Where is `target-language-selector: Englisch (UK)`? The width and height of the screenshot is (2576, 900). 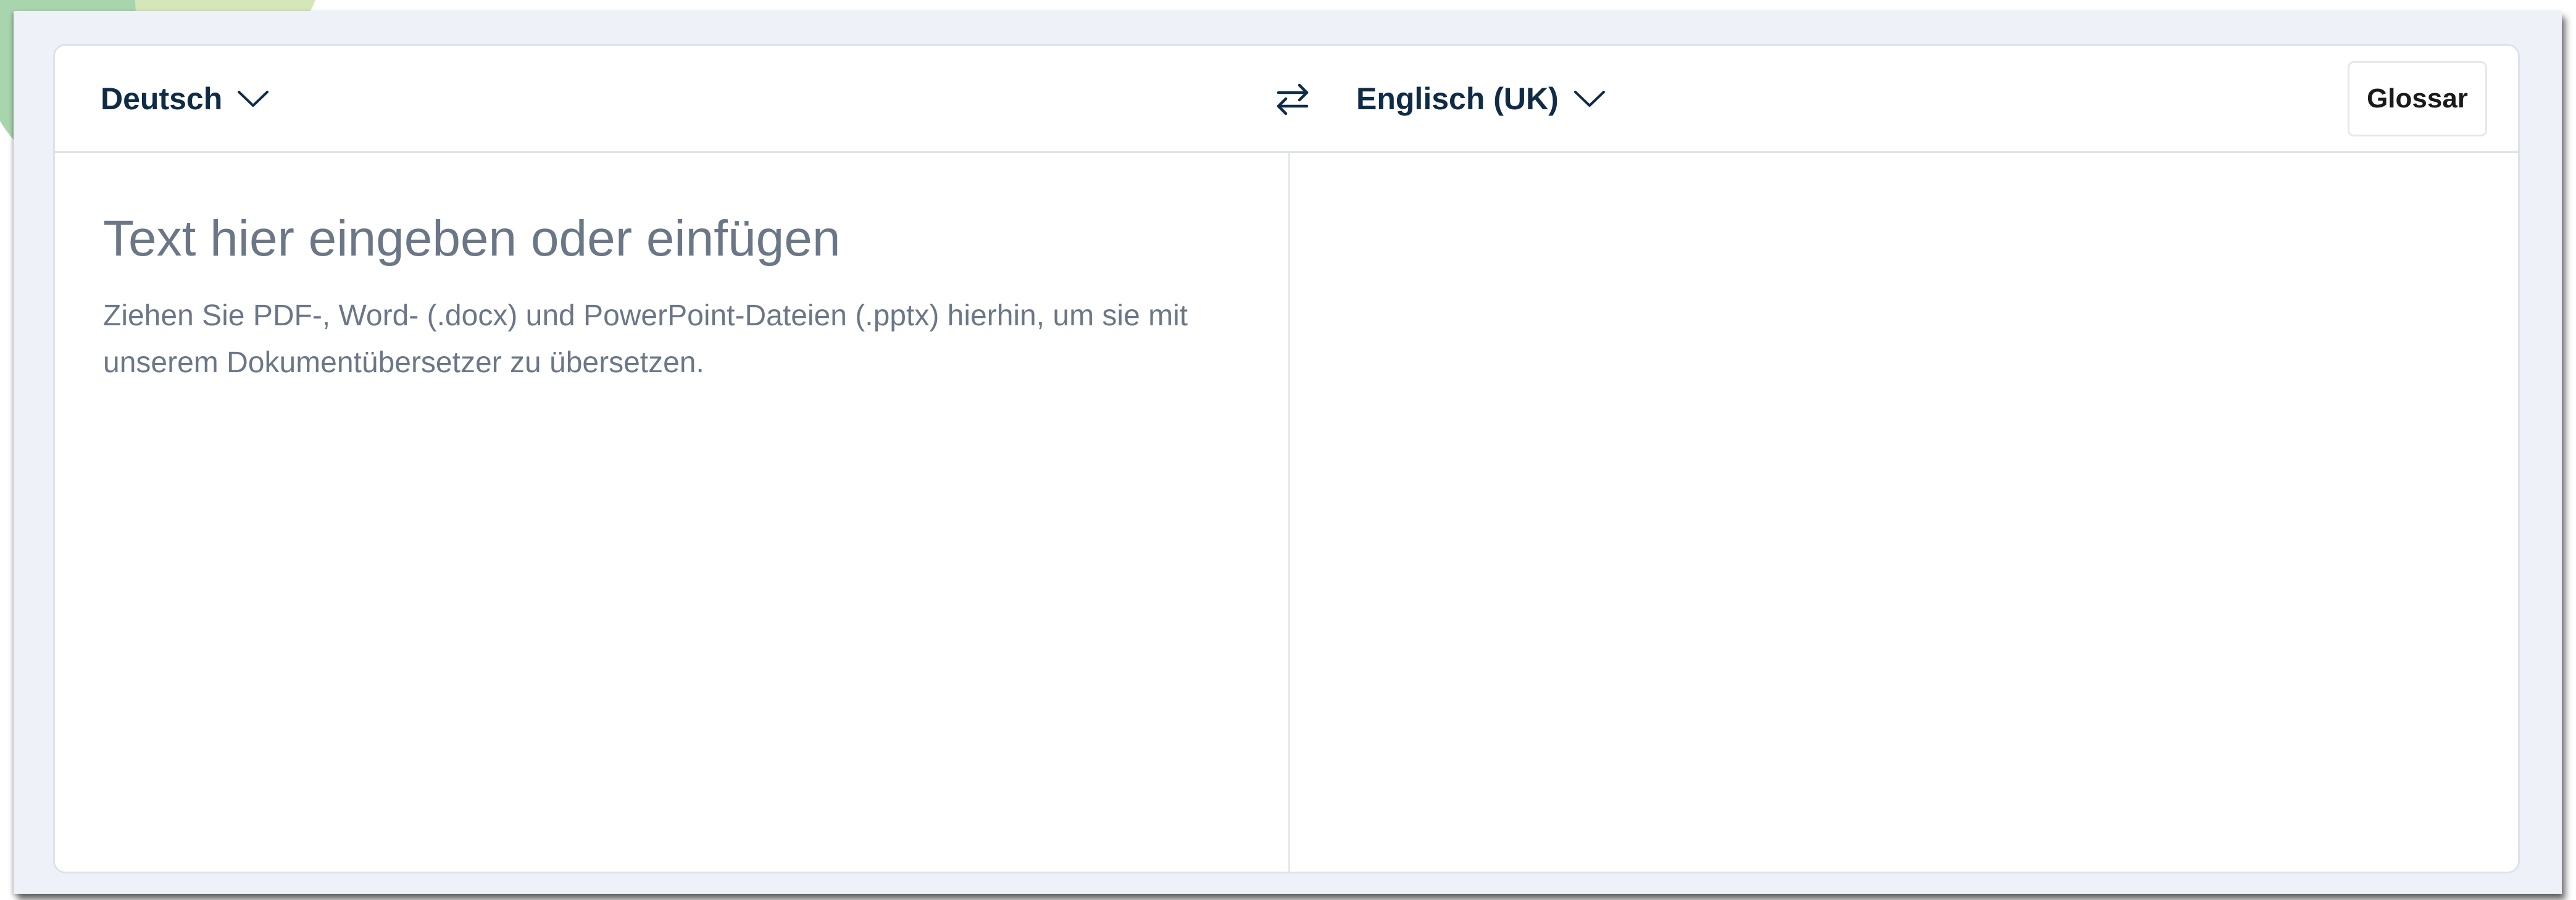 target-language-selector: Englisch (UK) is located at coordinates (1481, 99).